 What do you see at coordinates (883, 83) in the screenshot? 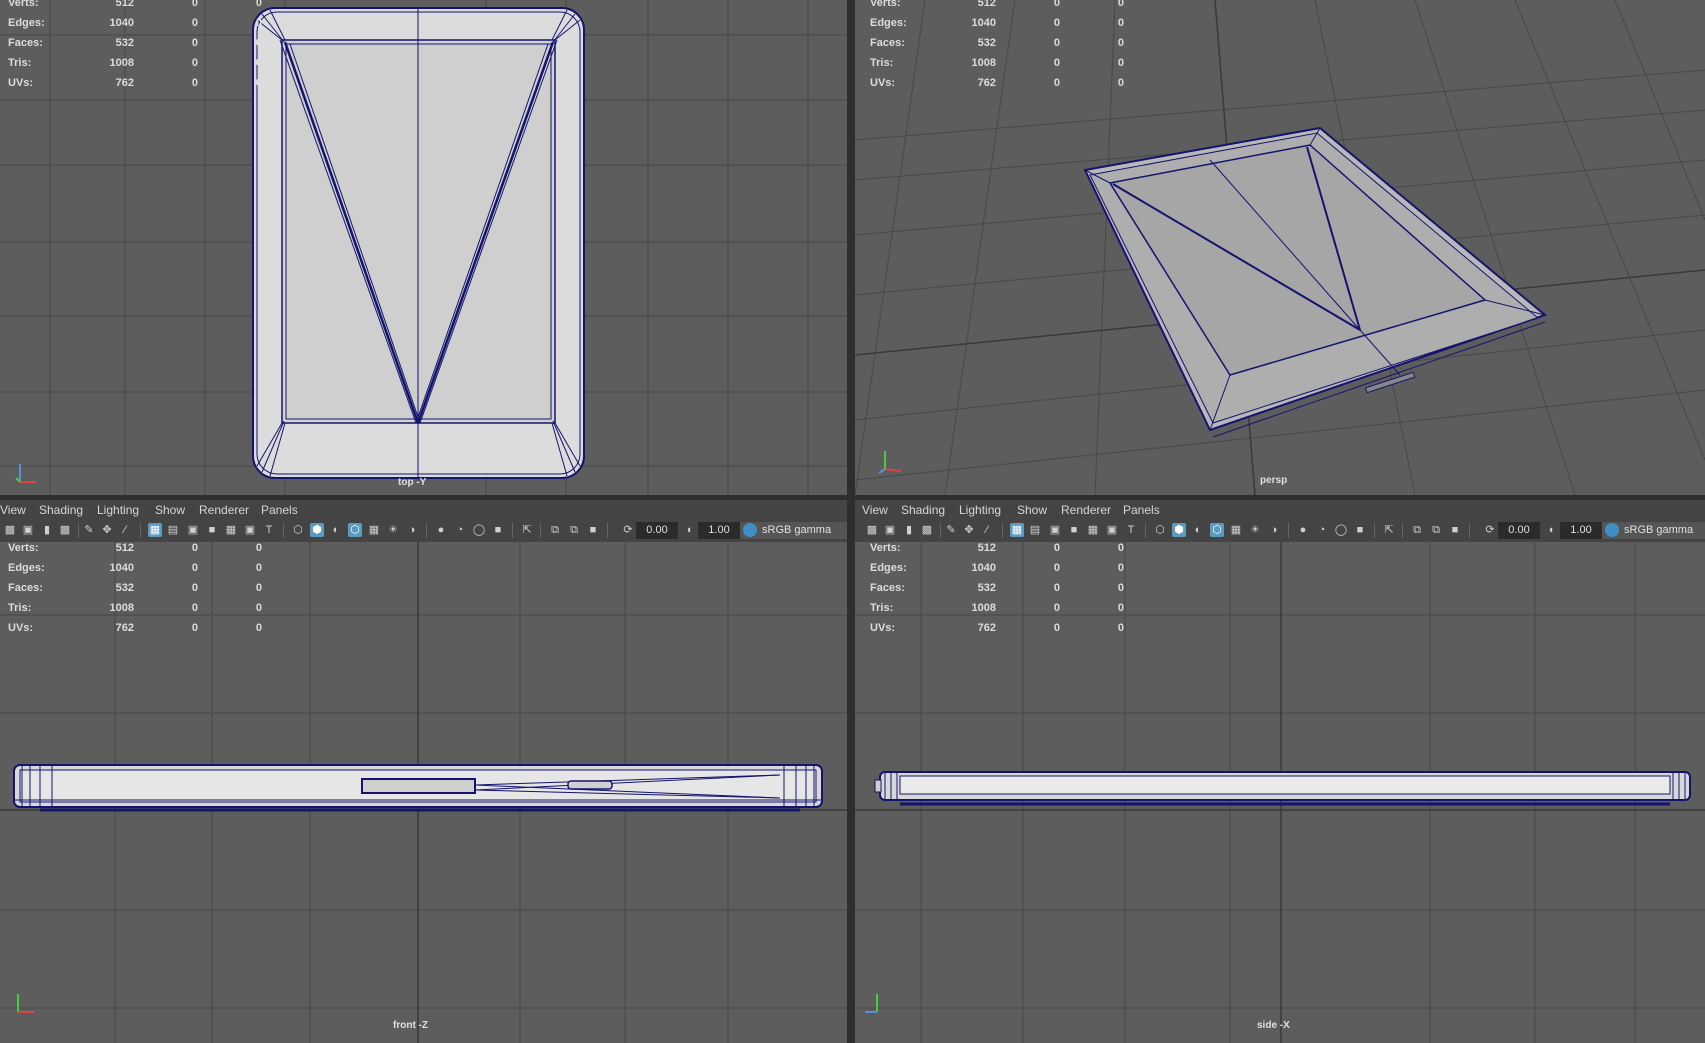
I see `stats-label: UVs:` at bounding box center [883, 83].